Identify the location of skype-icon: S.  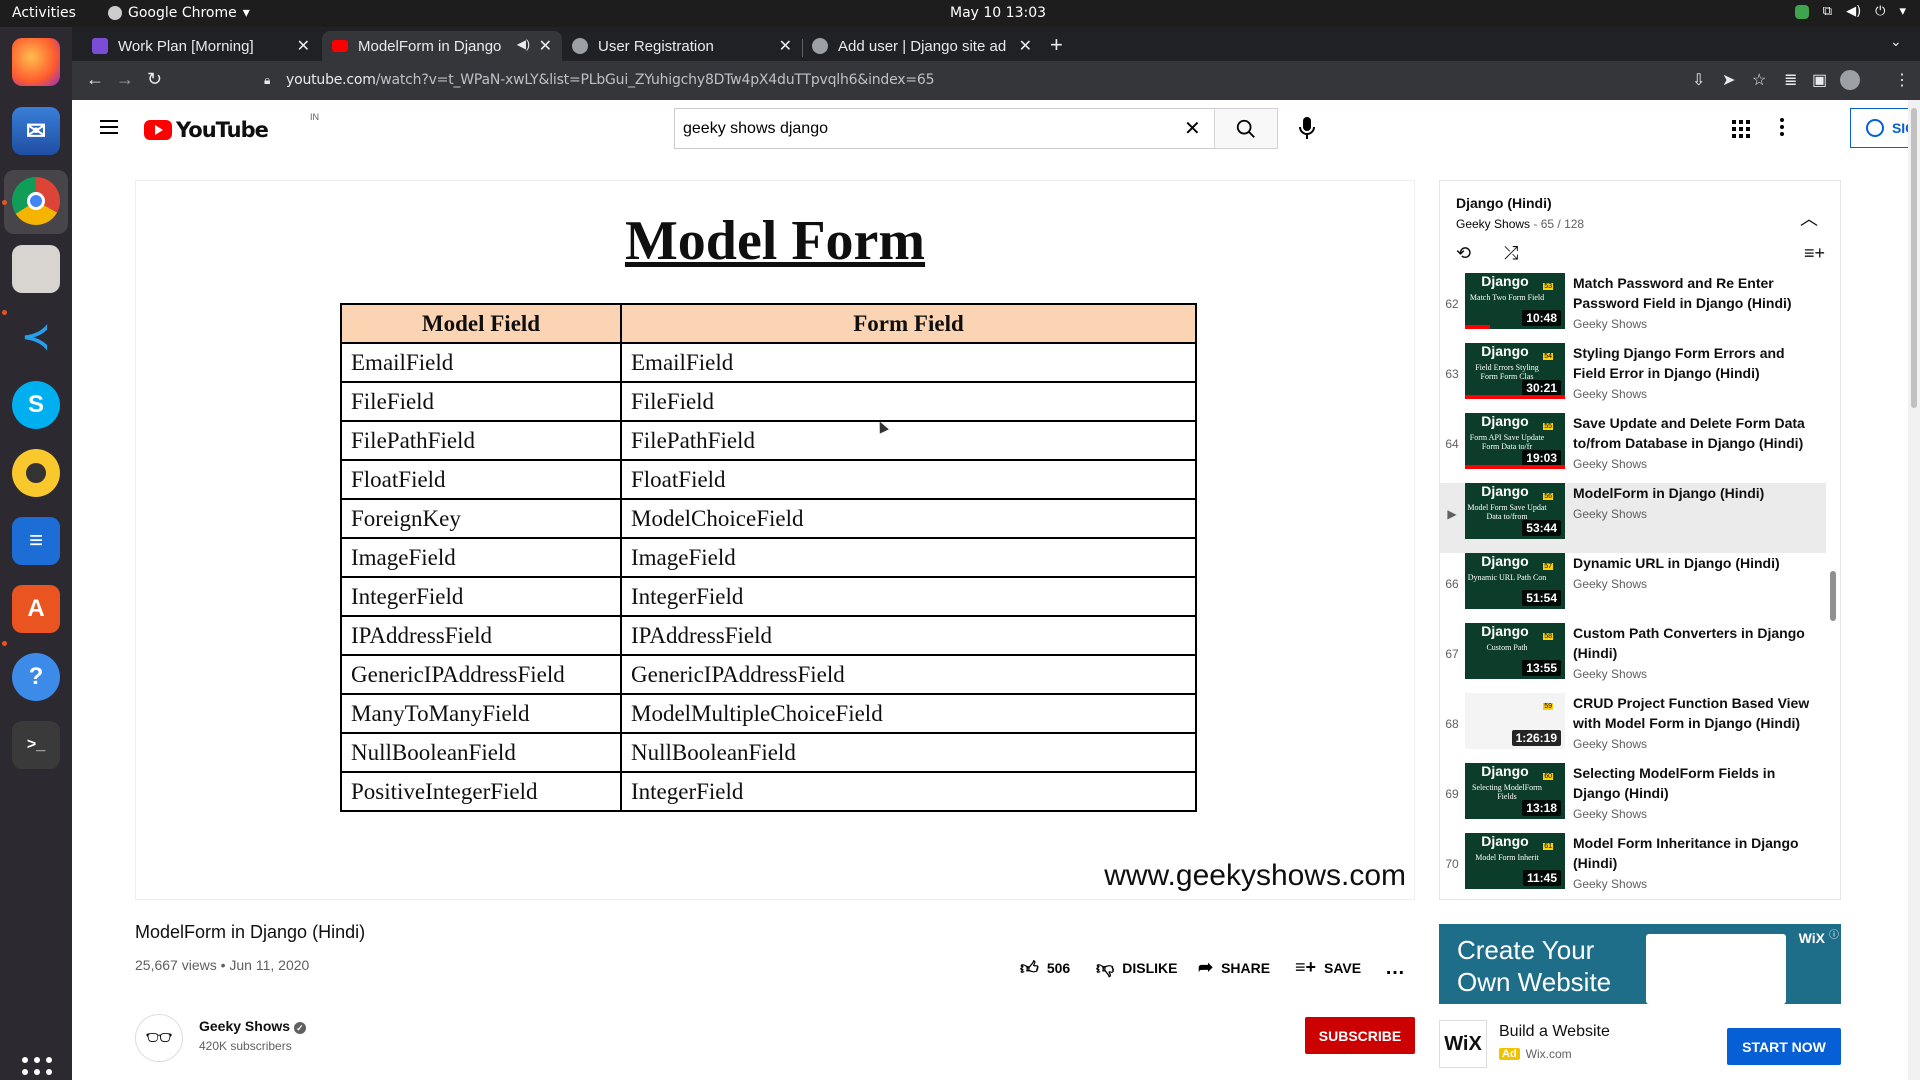
(36, 405).